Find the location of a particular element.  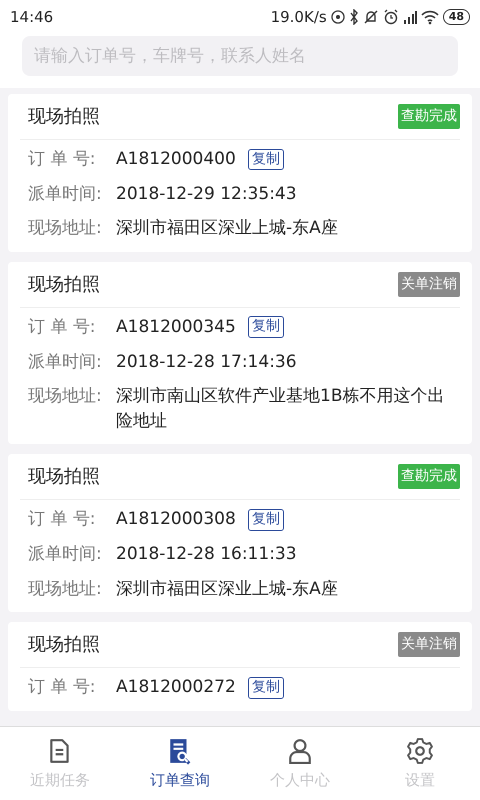

field-value: 2018-12-29 12:35:43 is located at coordinates (206, 194).